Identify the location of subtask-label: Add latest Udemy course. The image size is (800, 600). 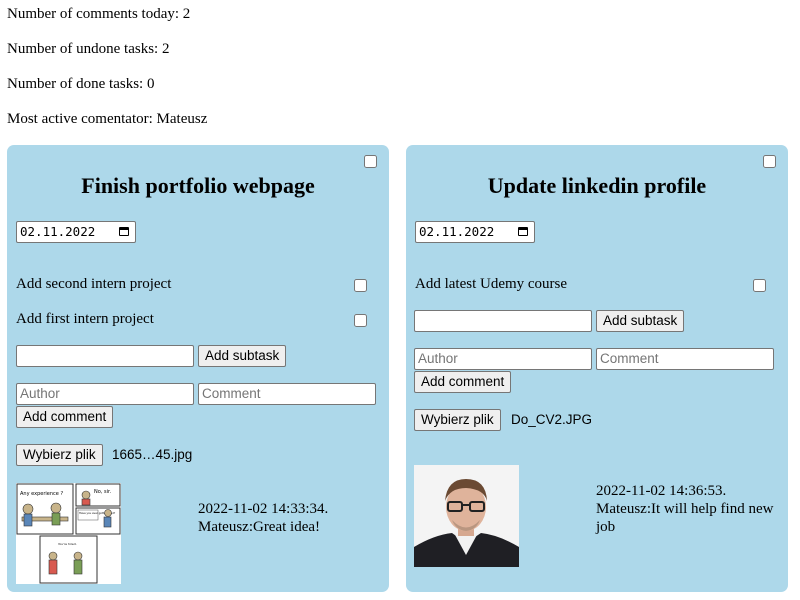
(491, 284).